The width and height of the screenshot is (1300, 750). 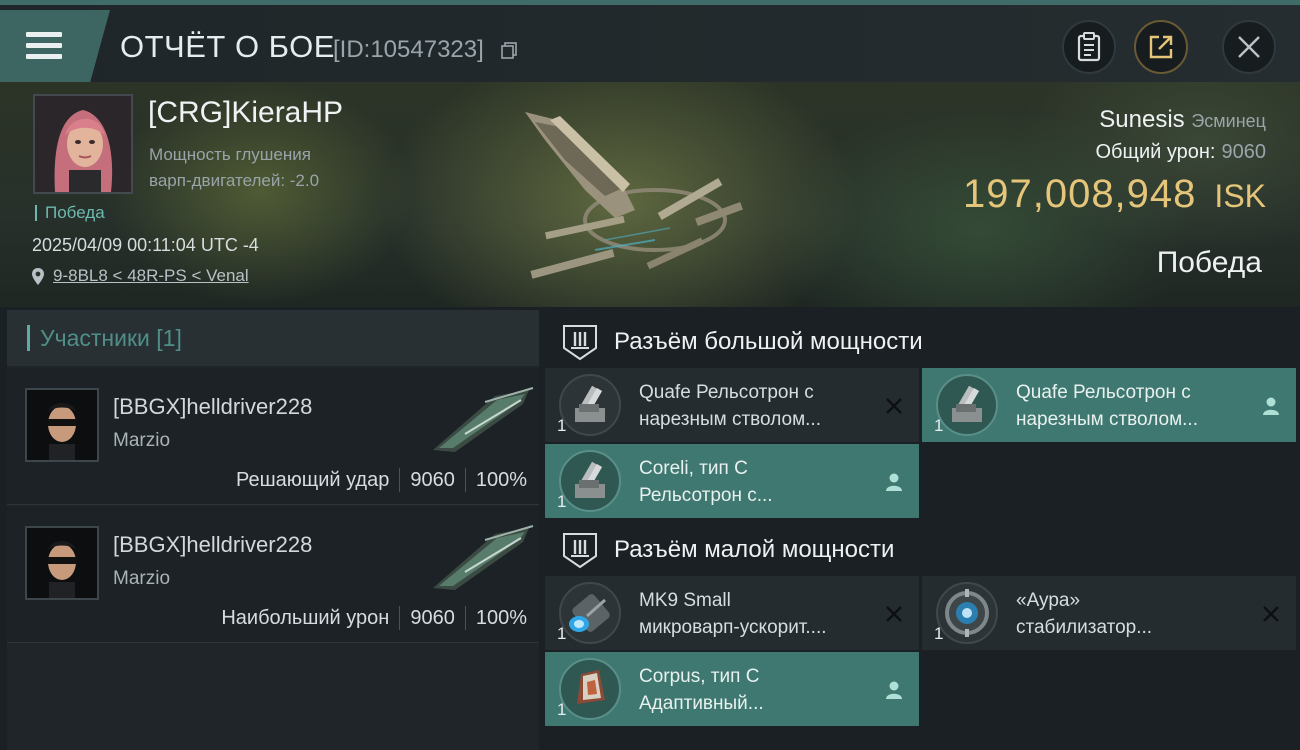 What do you see at coordinates (151, 276) in the screenshot?
I see `location-path: 9-8BL8 < 48R-PS < Venal` at bounding box center [151, 276].